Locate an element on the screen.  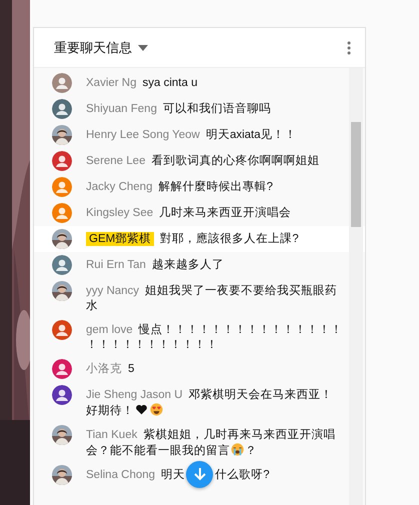
chat-title: 重要聊天信息 is located at coordinates (93, 47).